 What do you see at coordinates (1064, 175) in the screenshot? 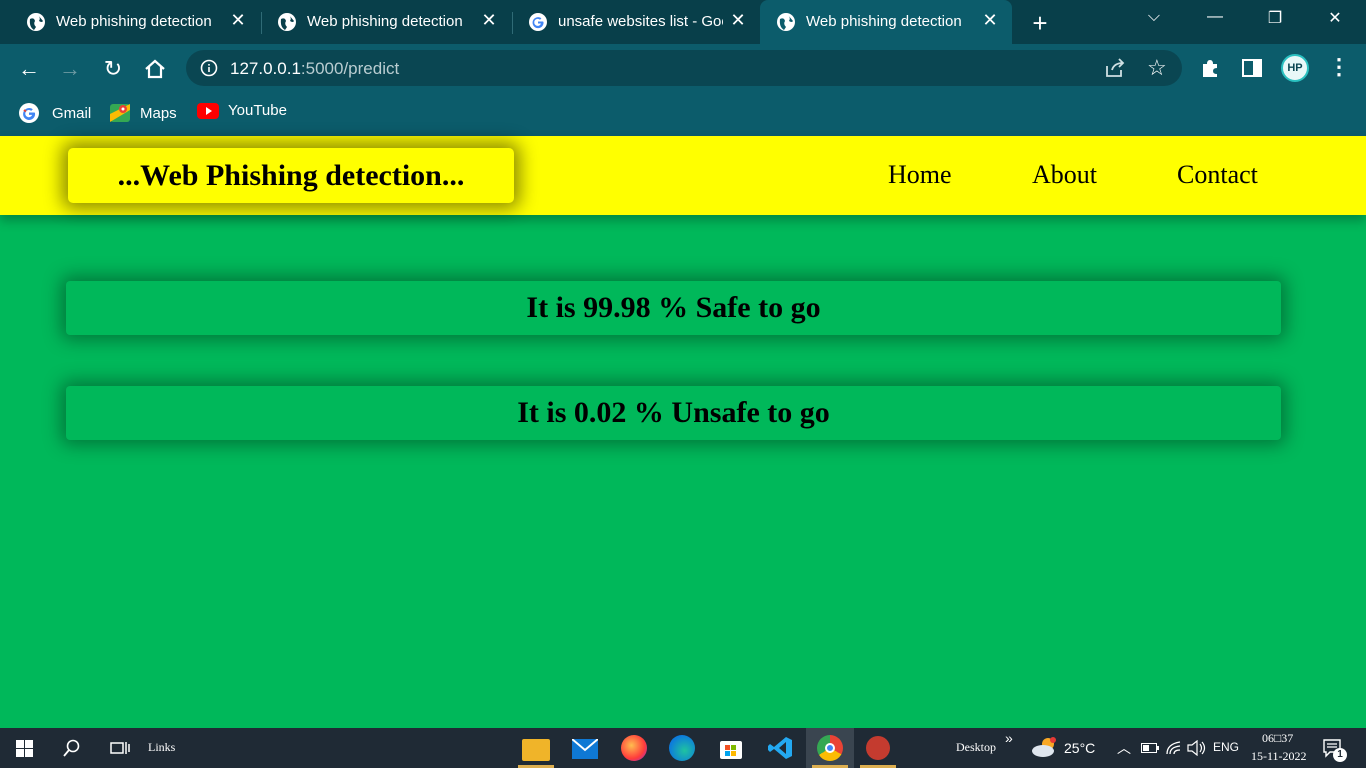
I see `nav-about-link: About` at bounding box center [1064, 175].